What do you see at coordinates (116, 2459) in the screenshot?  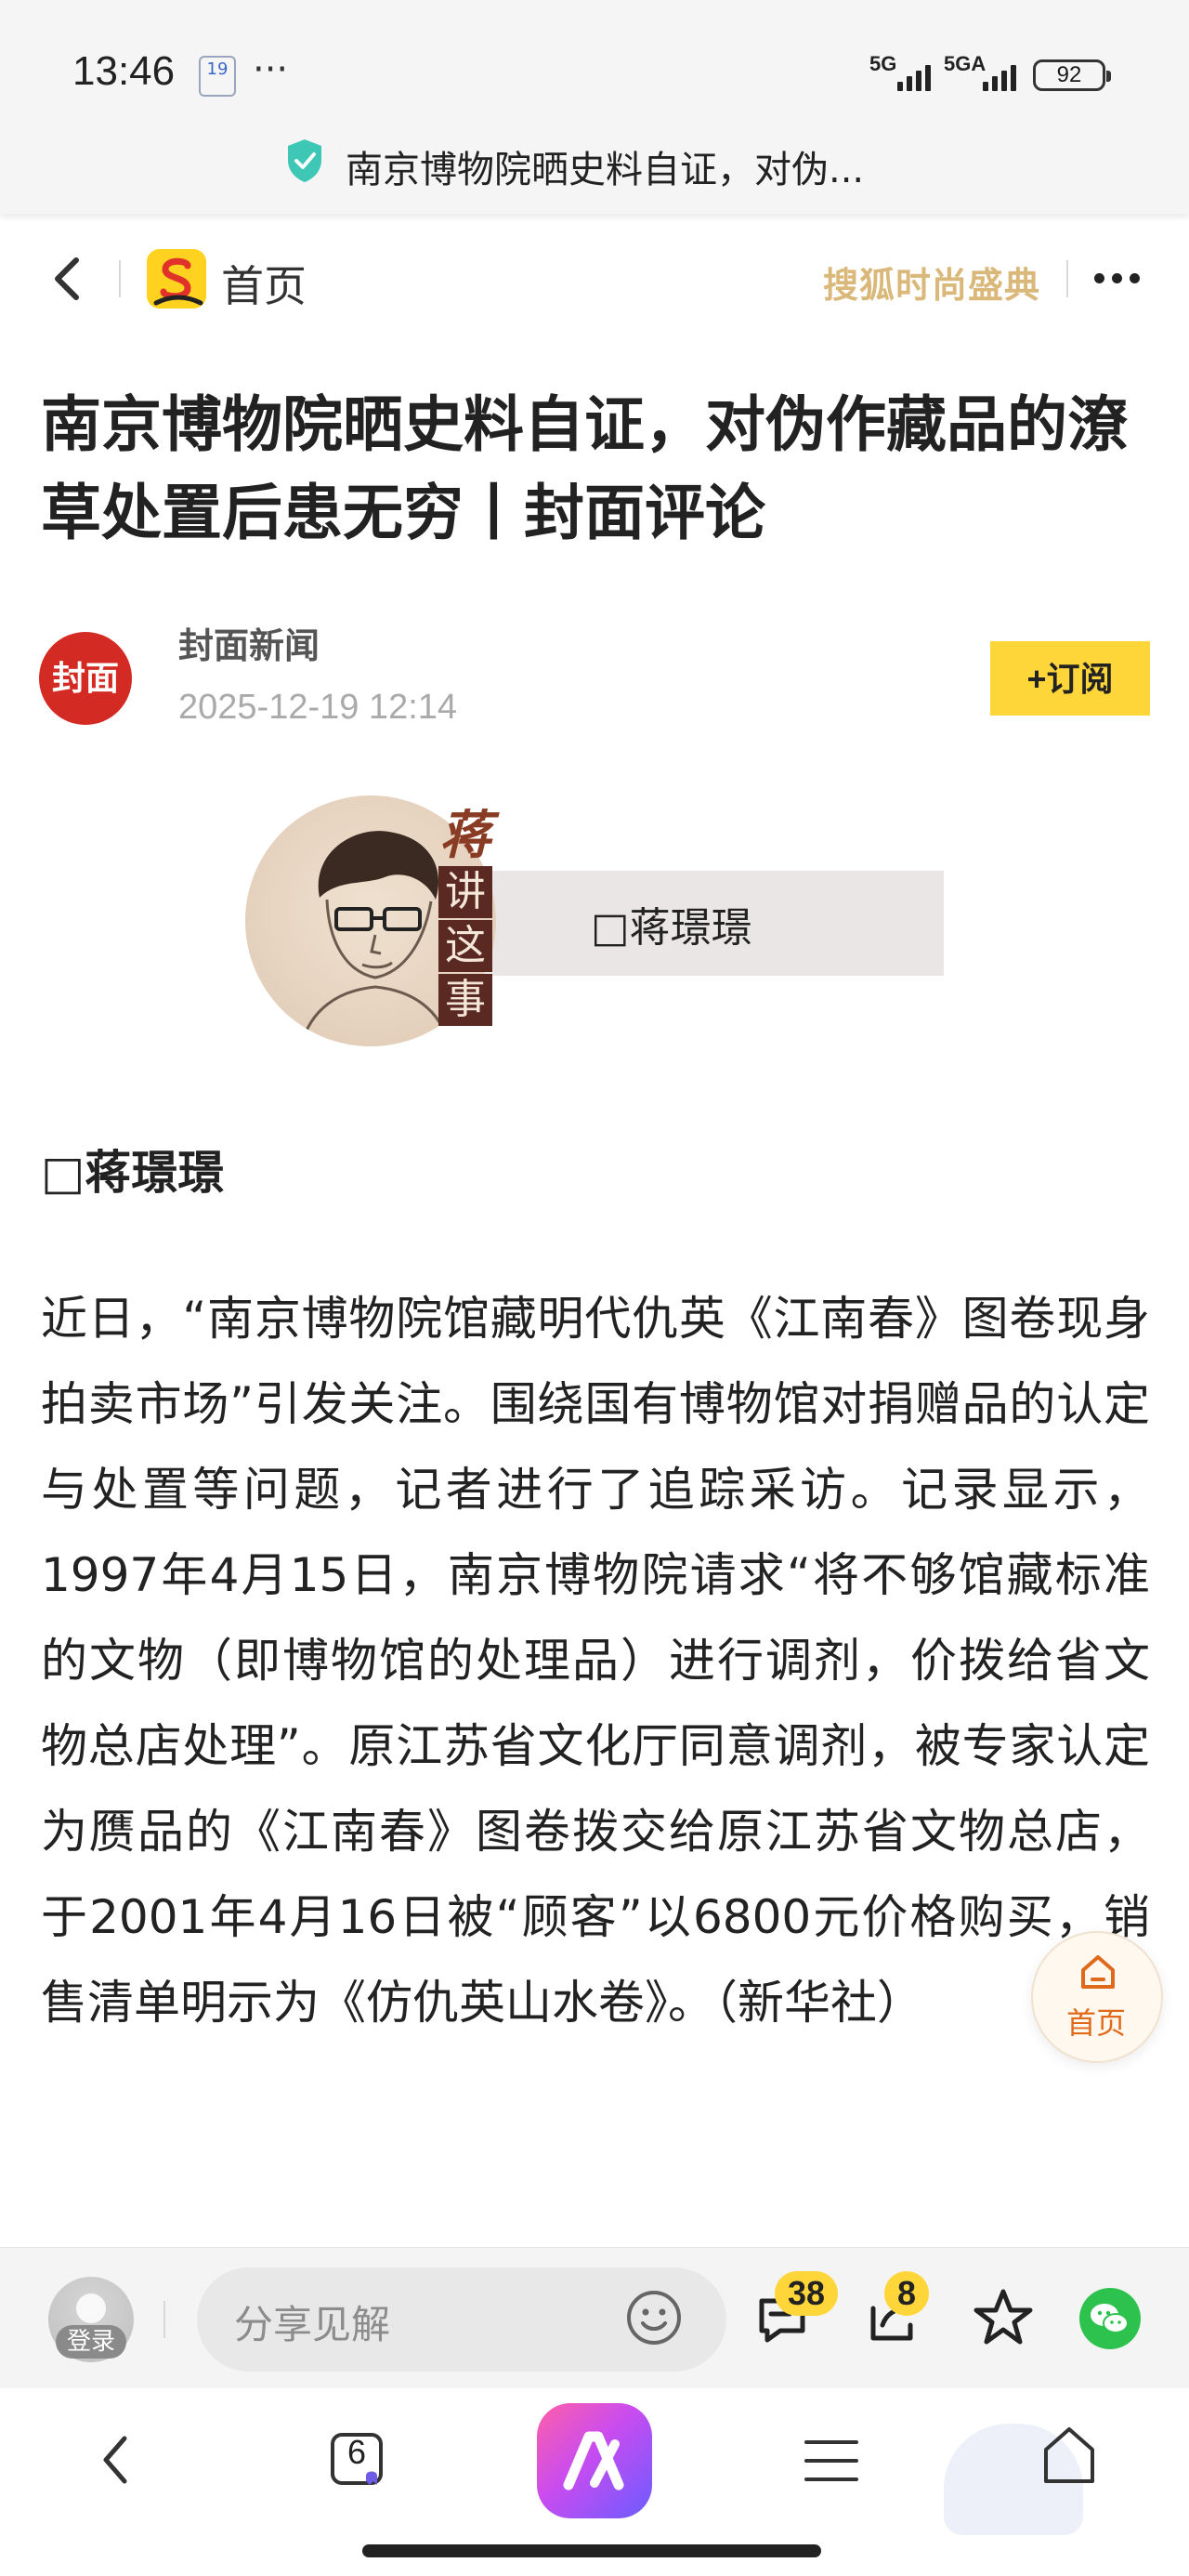 I see `browser-back-icon` at bounding box center [116, 2459].